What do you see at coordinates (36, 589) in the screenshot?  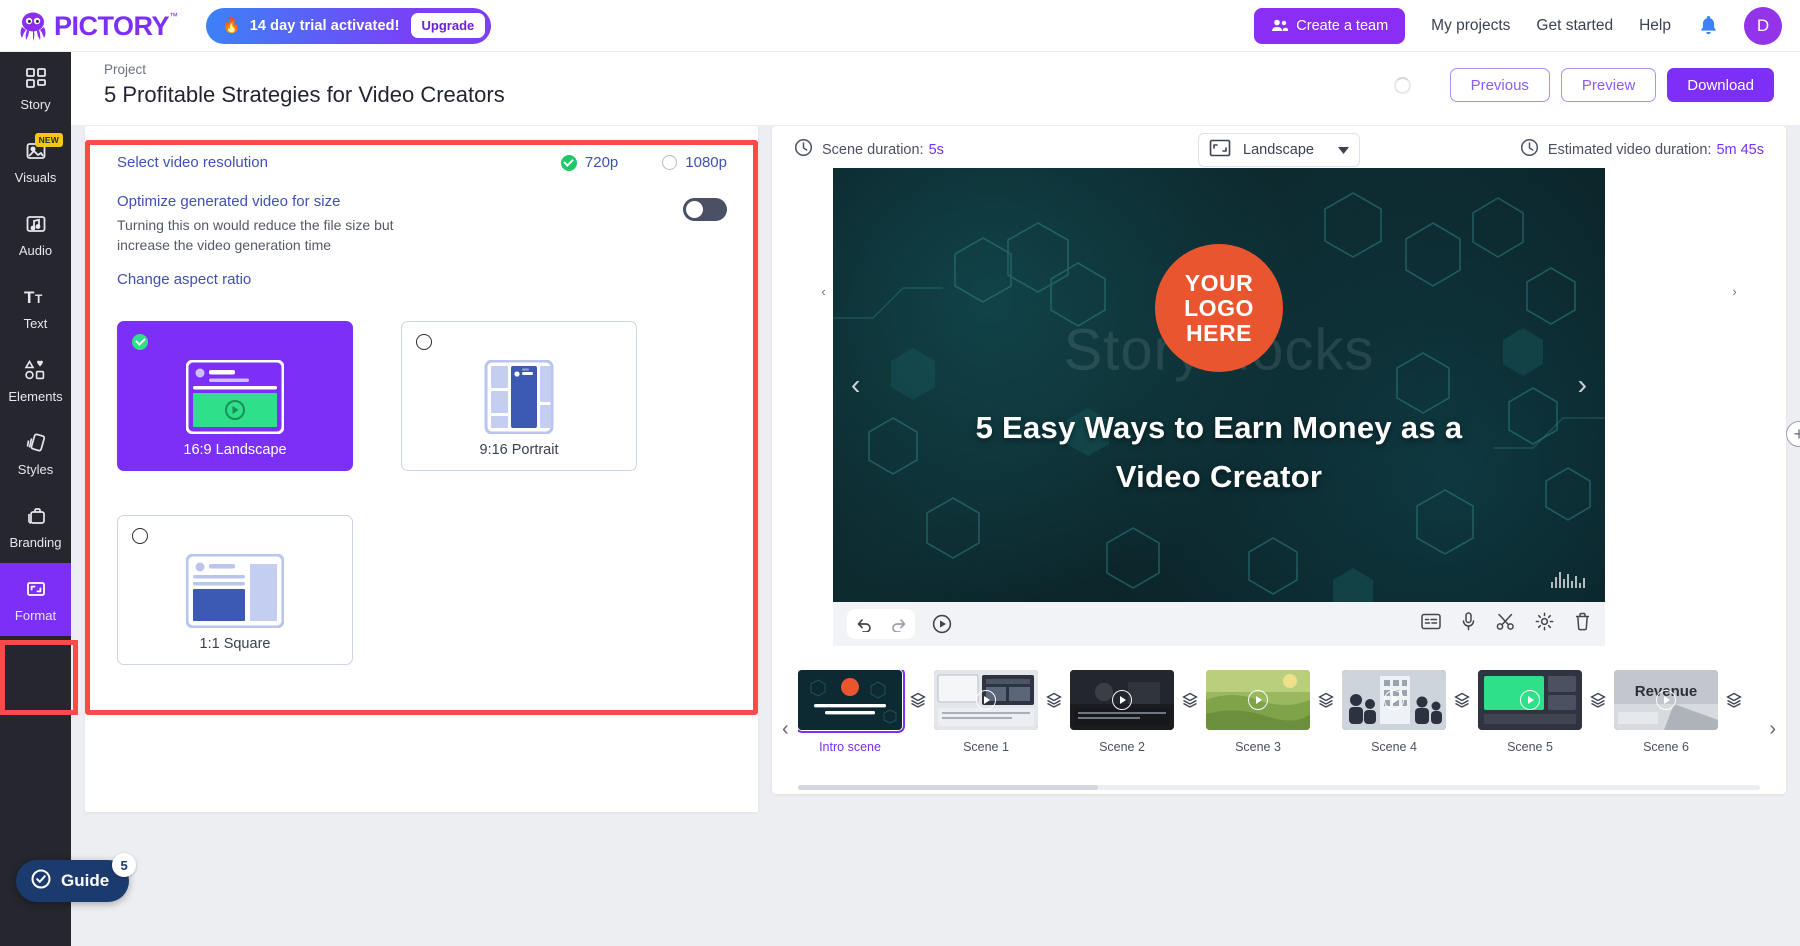 I see `format-icon` at bounding box center [36, 589].